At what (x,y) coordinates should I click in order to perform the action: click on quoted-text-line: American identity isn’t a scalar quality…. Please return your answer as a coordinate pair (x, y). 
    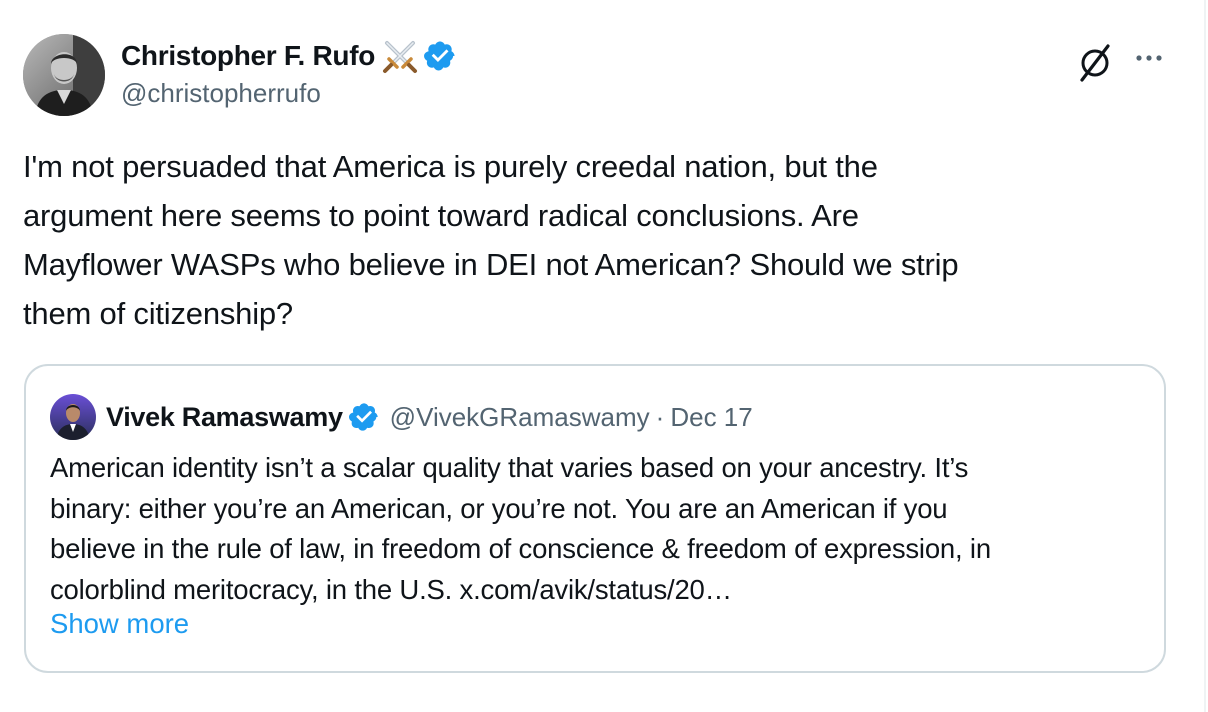
    Looking at the image, I should click on (509, 467).